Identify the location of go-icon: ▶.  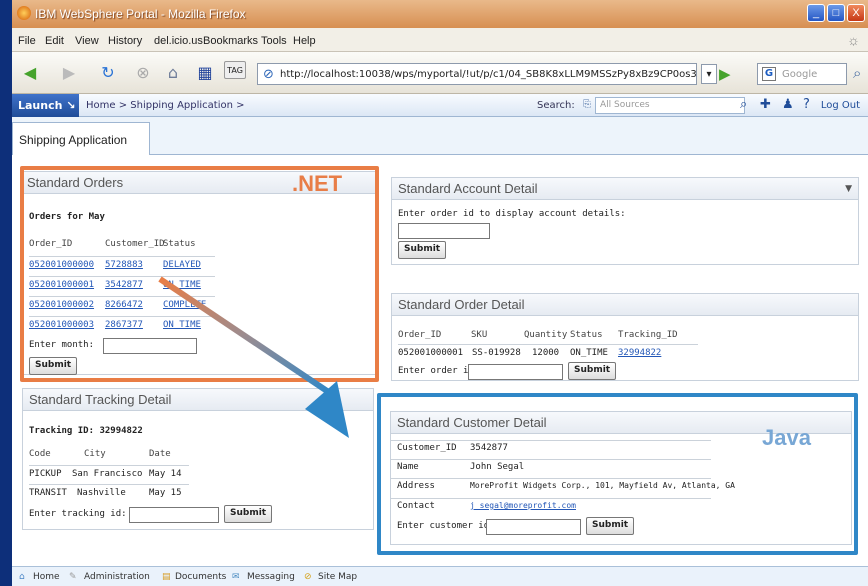
(729, 74).